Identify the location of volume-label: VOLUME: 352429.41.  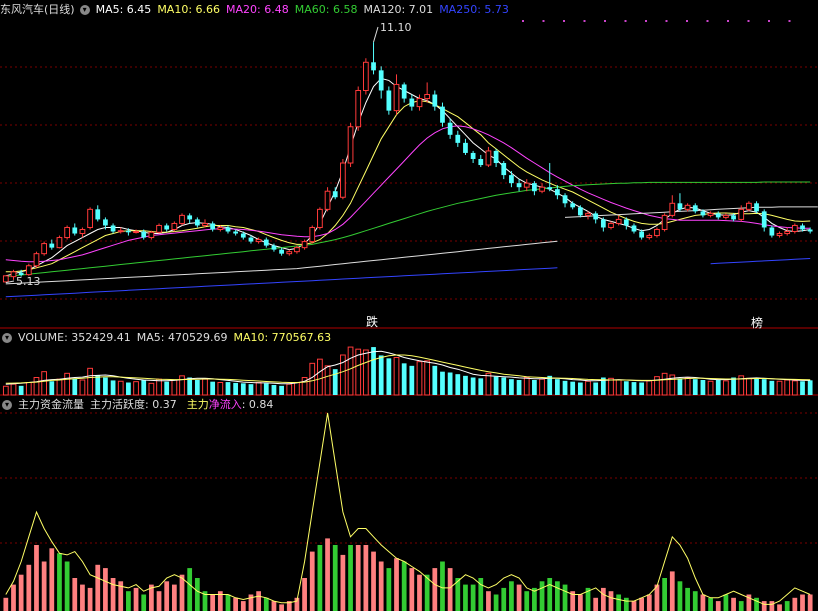
(74, 337).